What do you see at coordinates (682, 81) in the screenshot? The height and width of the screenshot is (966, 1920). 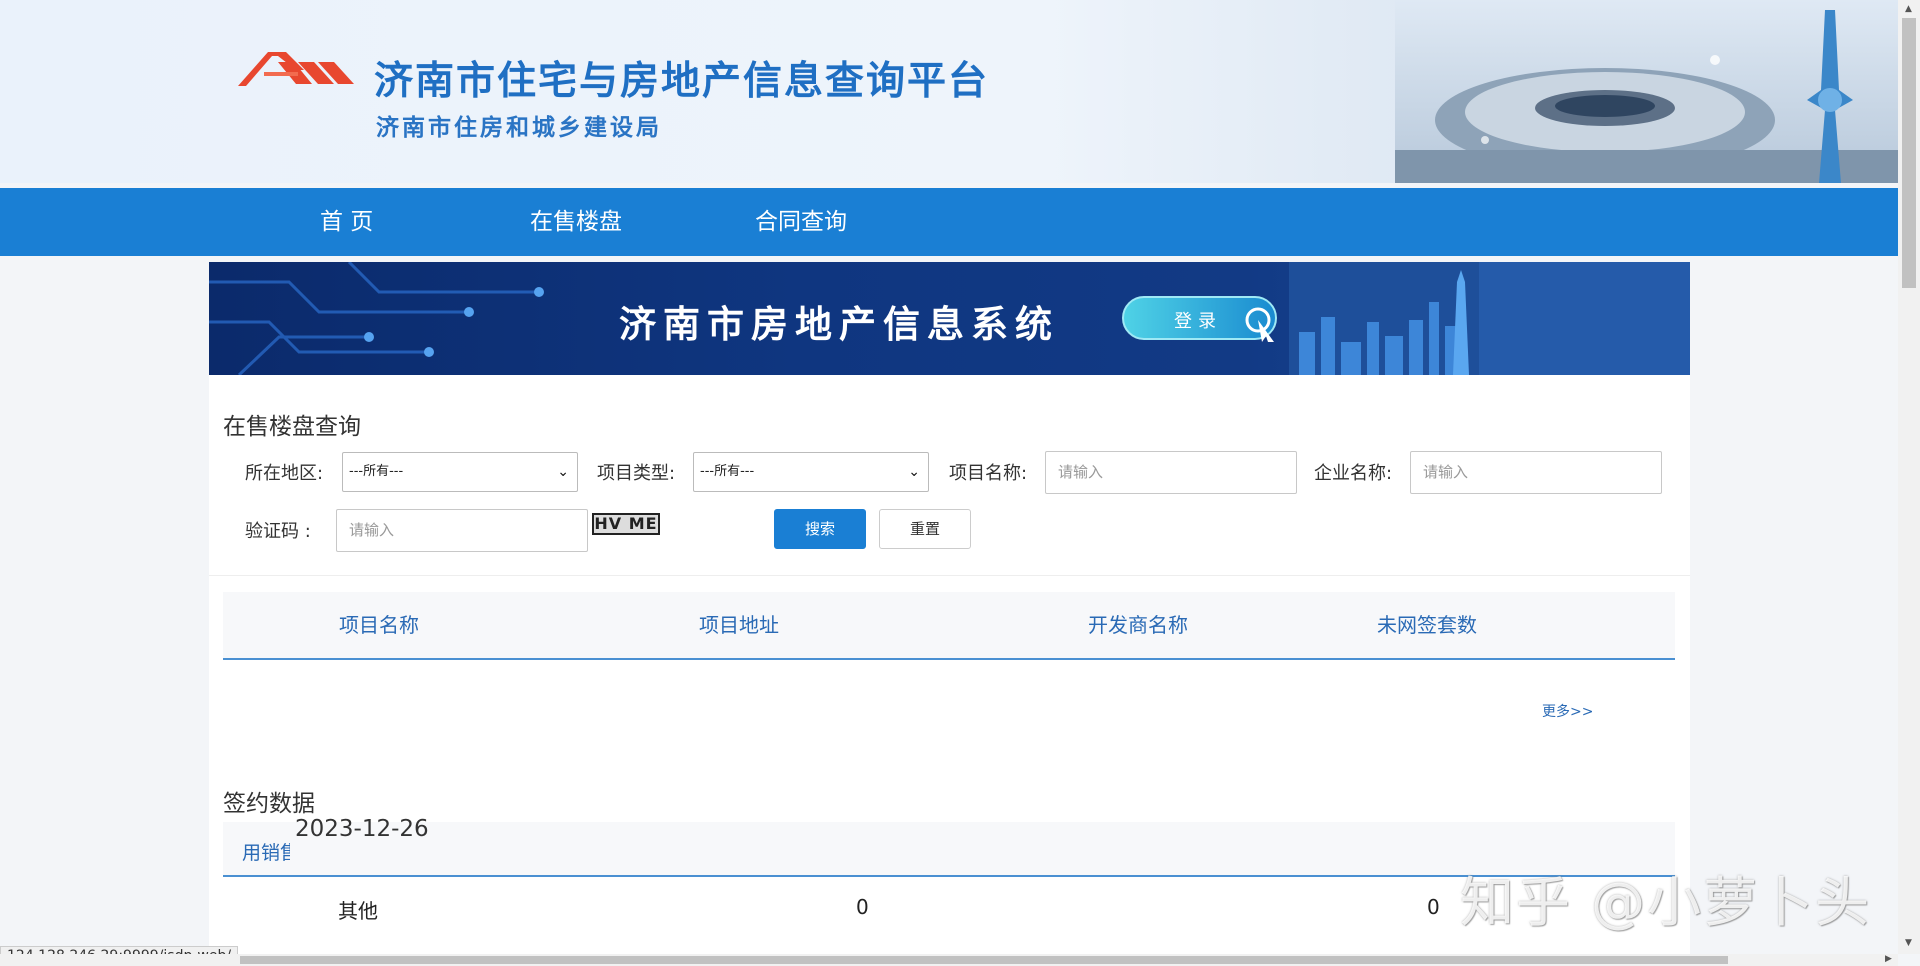 I see `site-title: 济南市住宅与房地产信息查询平台` at bounding box center [682, 81].